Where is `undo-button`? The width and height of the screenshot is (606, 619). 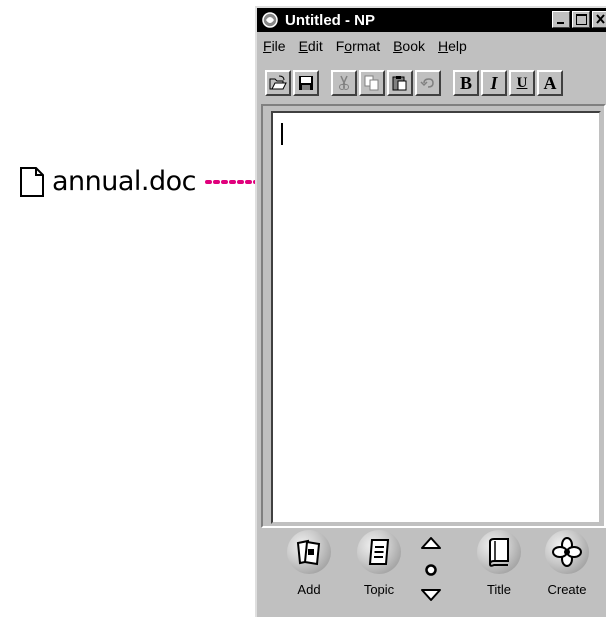
undo-button is located at coordinates (428, 83).